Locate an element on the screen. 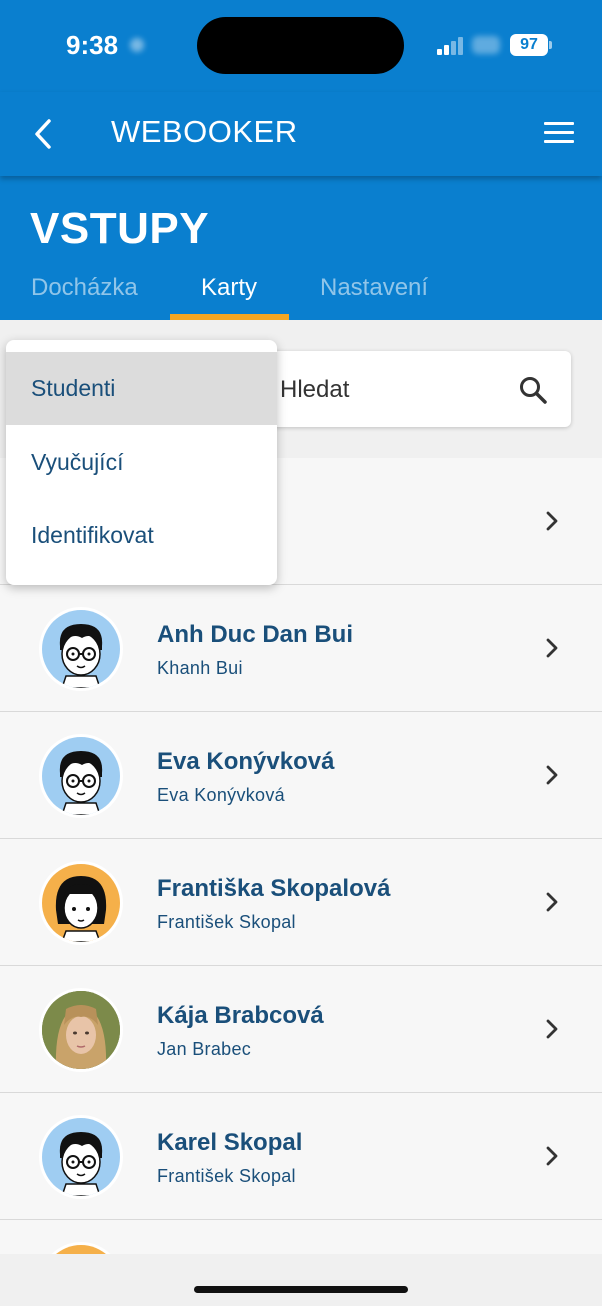 The height and width of the screenshot is (1306, 602). list-item: Anh Duc Dan Bui Khanh Bui is located at coordinates (301, 648).